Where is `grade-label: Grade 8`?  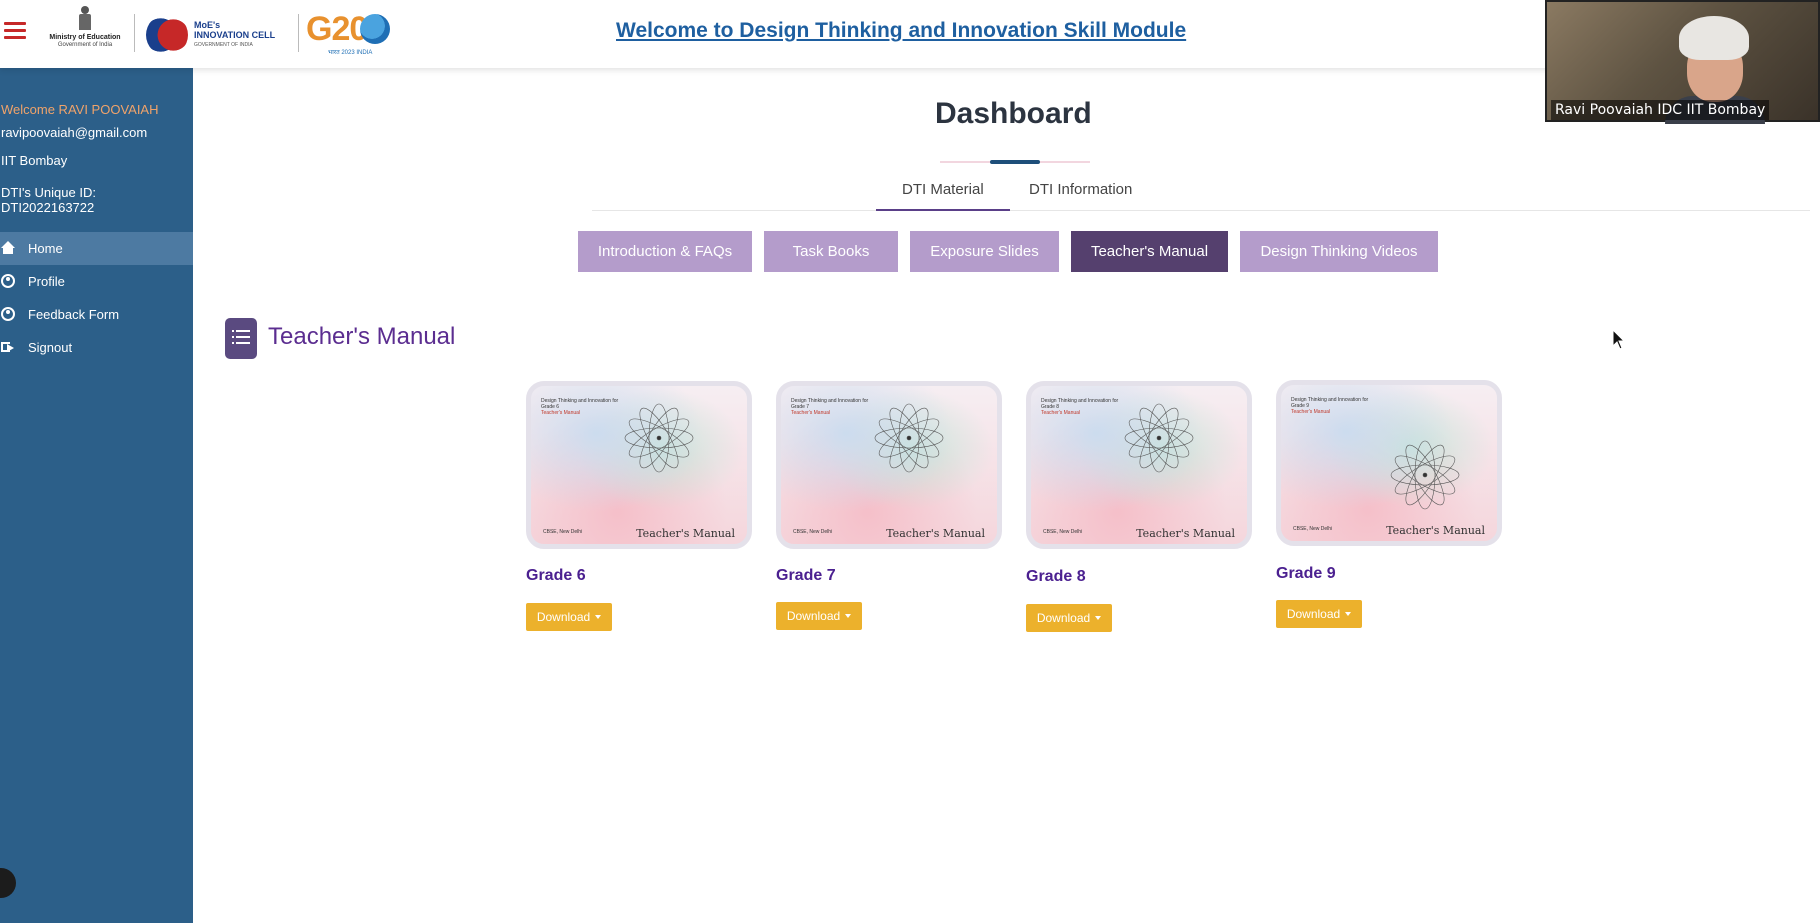
grade-label: Grade 8 is located at coordinates (1056, 576).